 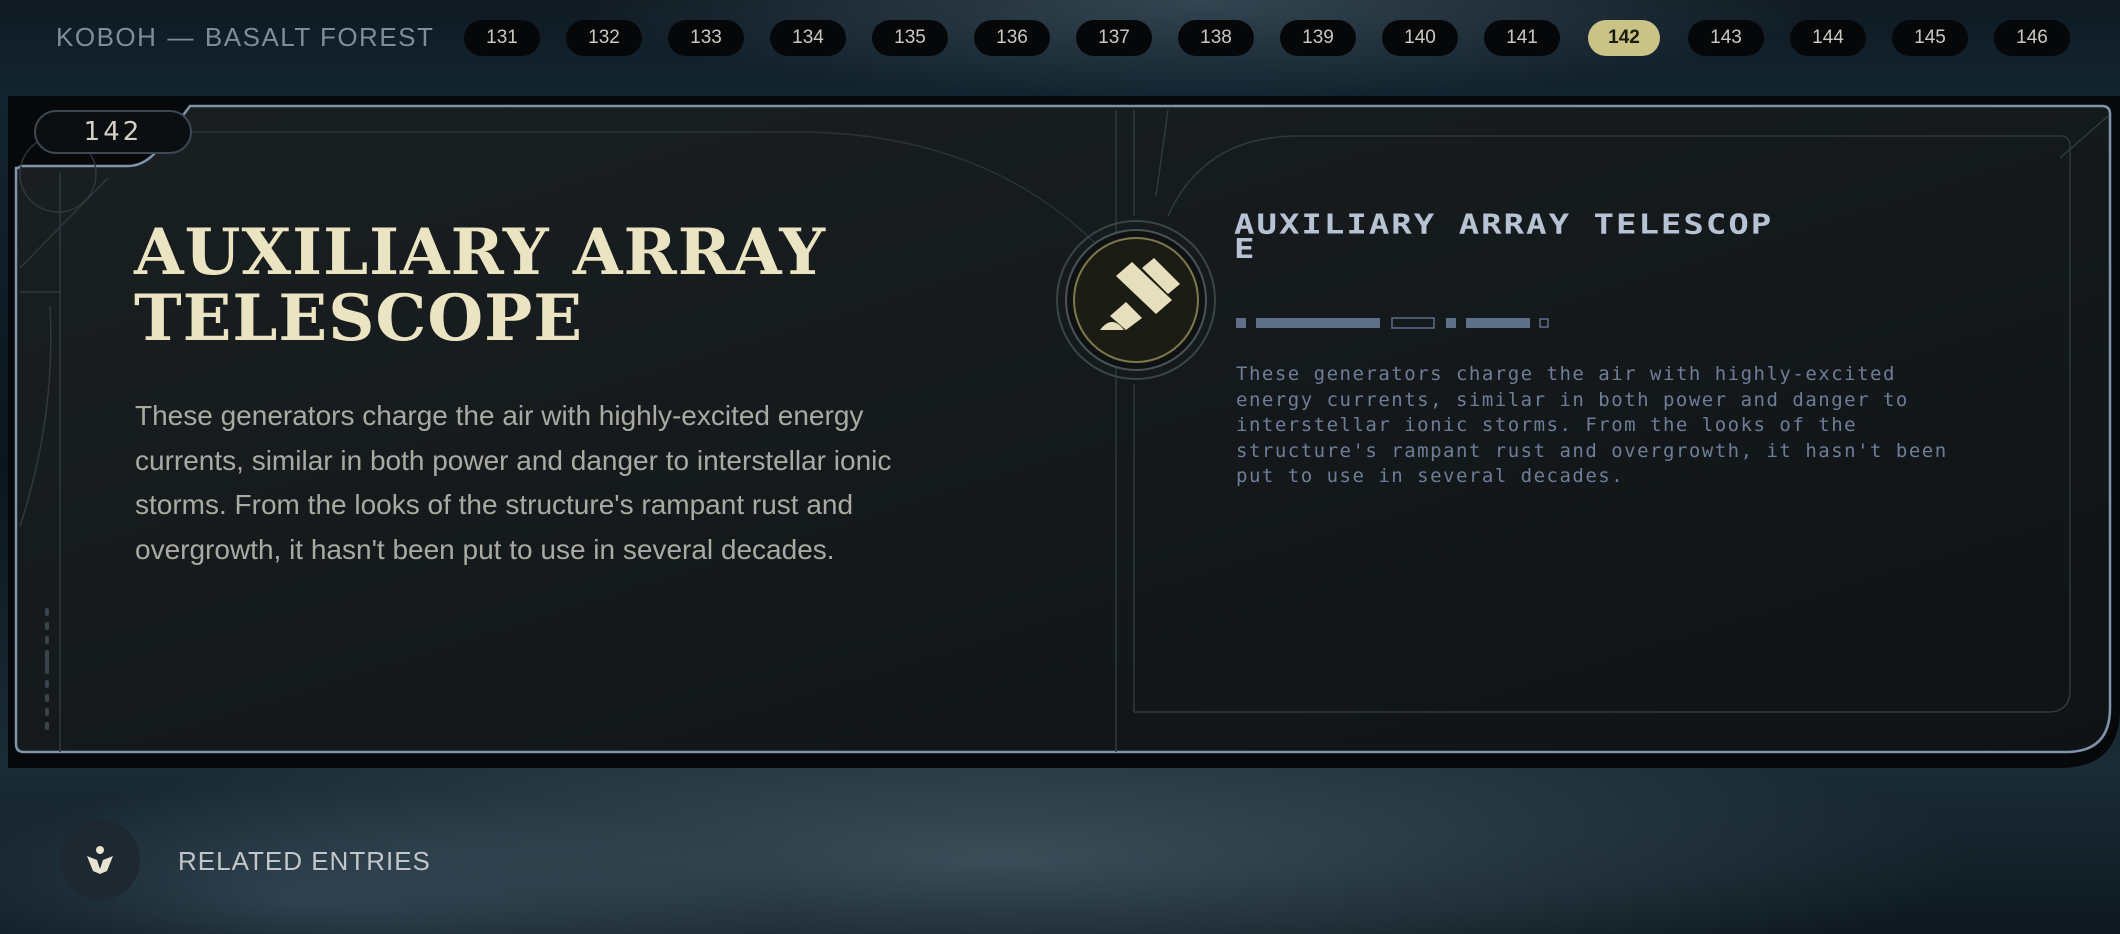 I want to click on page-tab-146: 146, so click(x=2032, y=38).